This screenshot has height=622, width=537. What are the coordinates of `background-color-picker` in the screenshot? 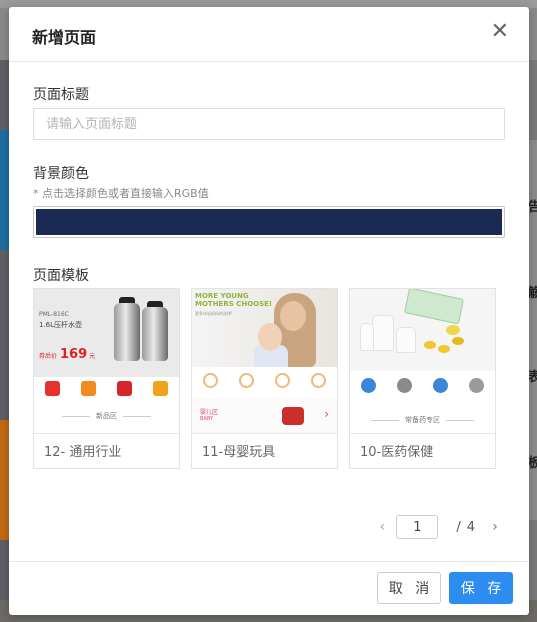 It's located at (269, 222).